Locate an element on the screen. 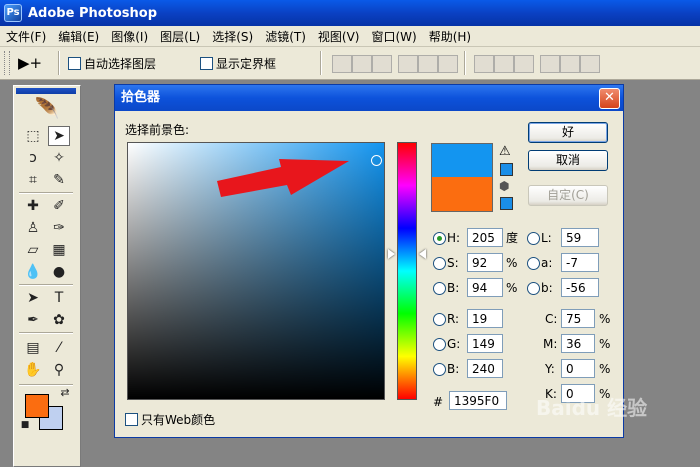 This screenshot has width=700, height=467. crop-tool-icon: ⌗ is located at coordinates (33, 180).